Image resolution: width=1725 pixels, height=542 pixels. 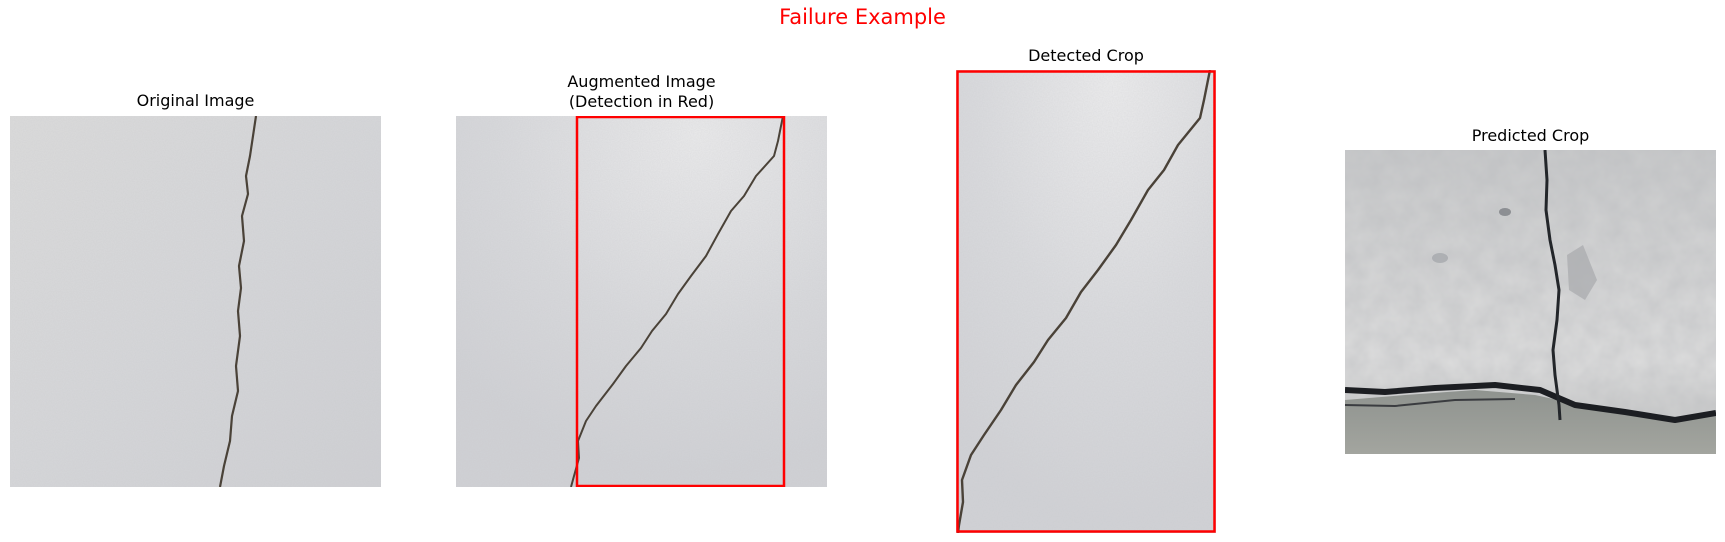 I want to click on panel-title-original-line1: Original Image, so click(x=195, y=100).